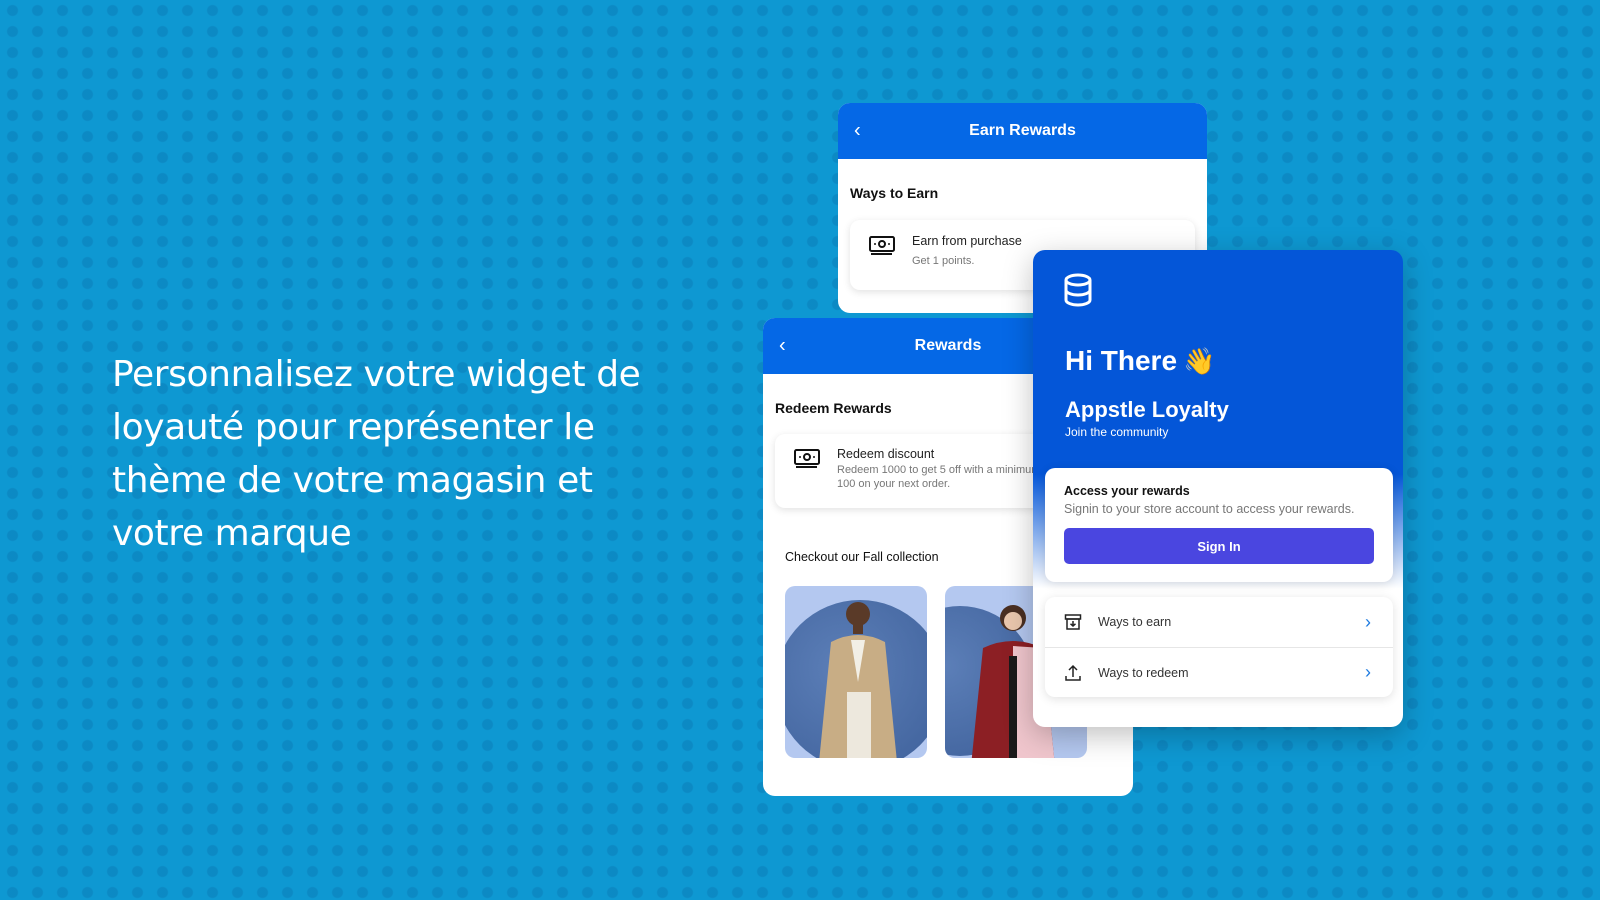  I want to click on upload-icon, so click(1073, 672).